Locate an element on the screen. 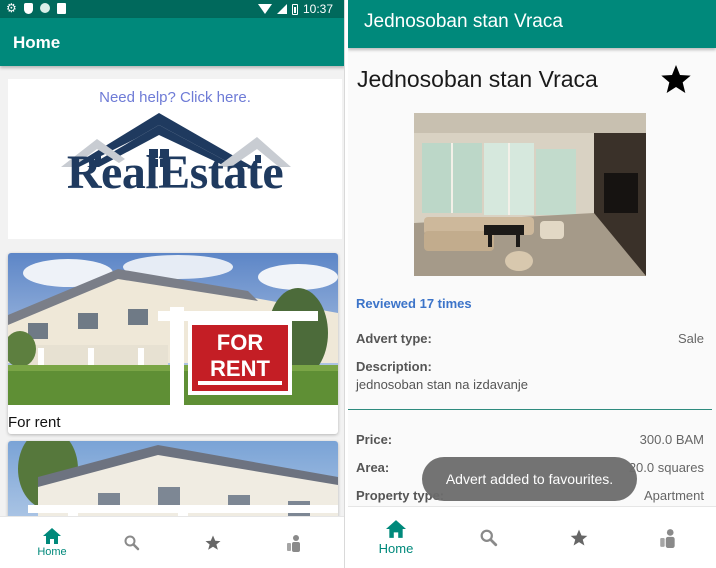 This screenshot has height=568, width=716. app-bar-title: Jednosoban stan Vraca is located at coordinates (463, 21).